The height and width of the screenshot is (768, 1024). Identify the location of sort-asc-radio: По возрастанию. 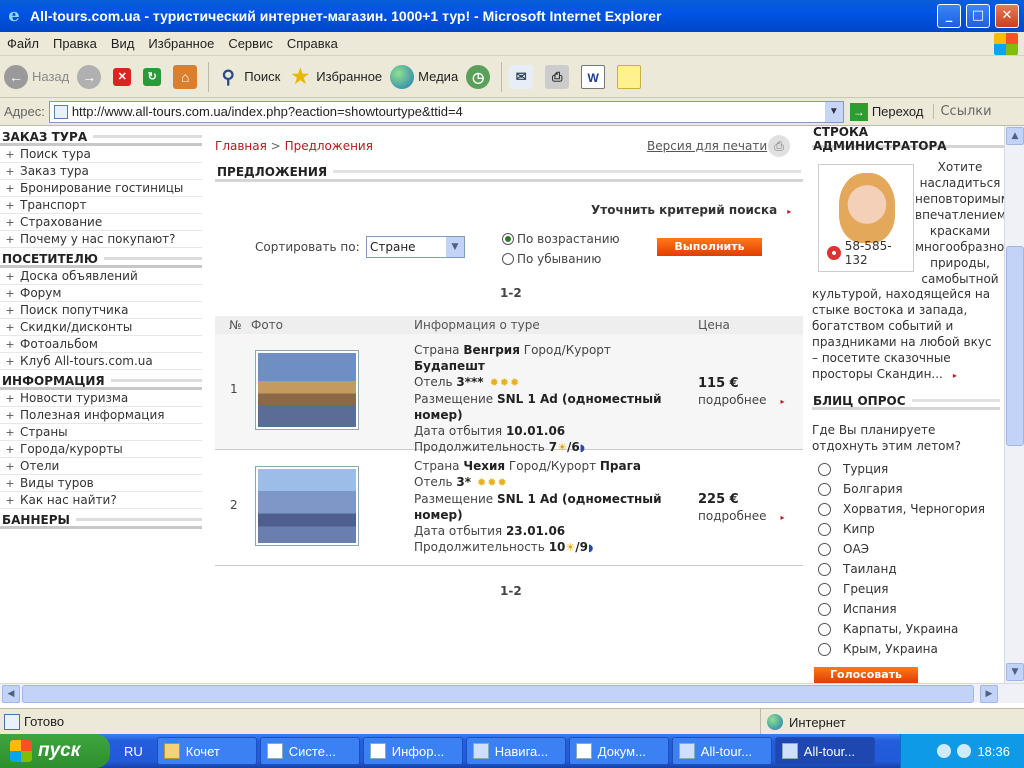
(561, 239).